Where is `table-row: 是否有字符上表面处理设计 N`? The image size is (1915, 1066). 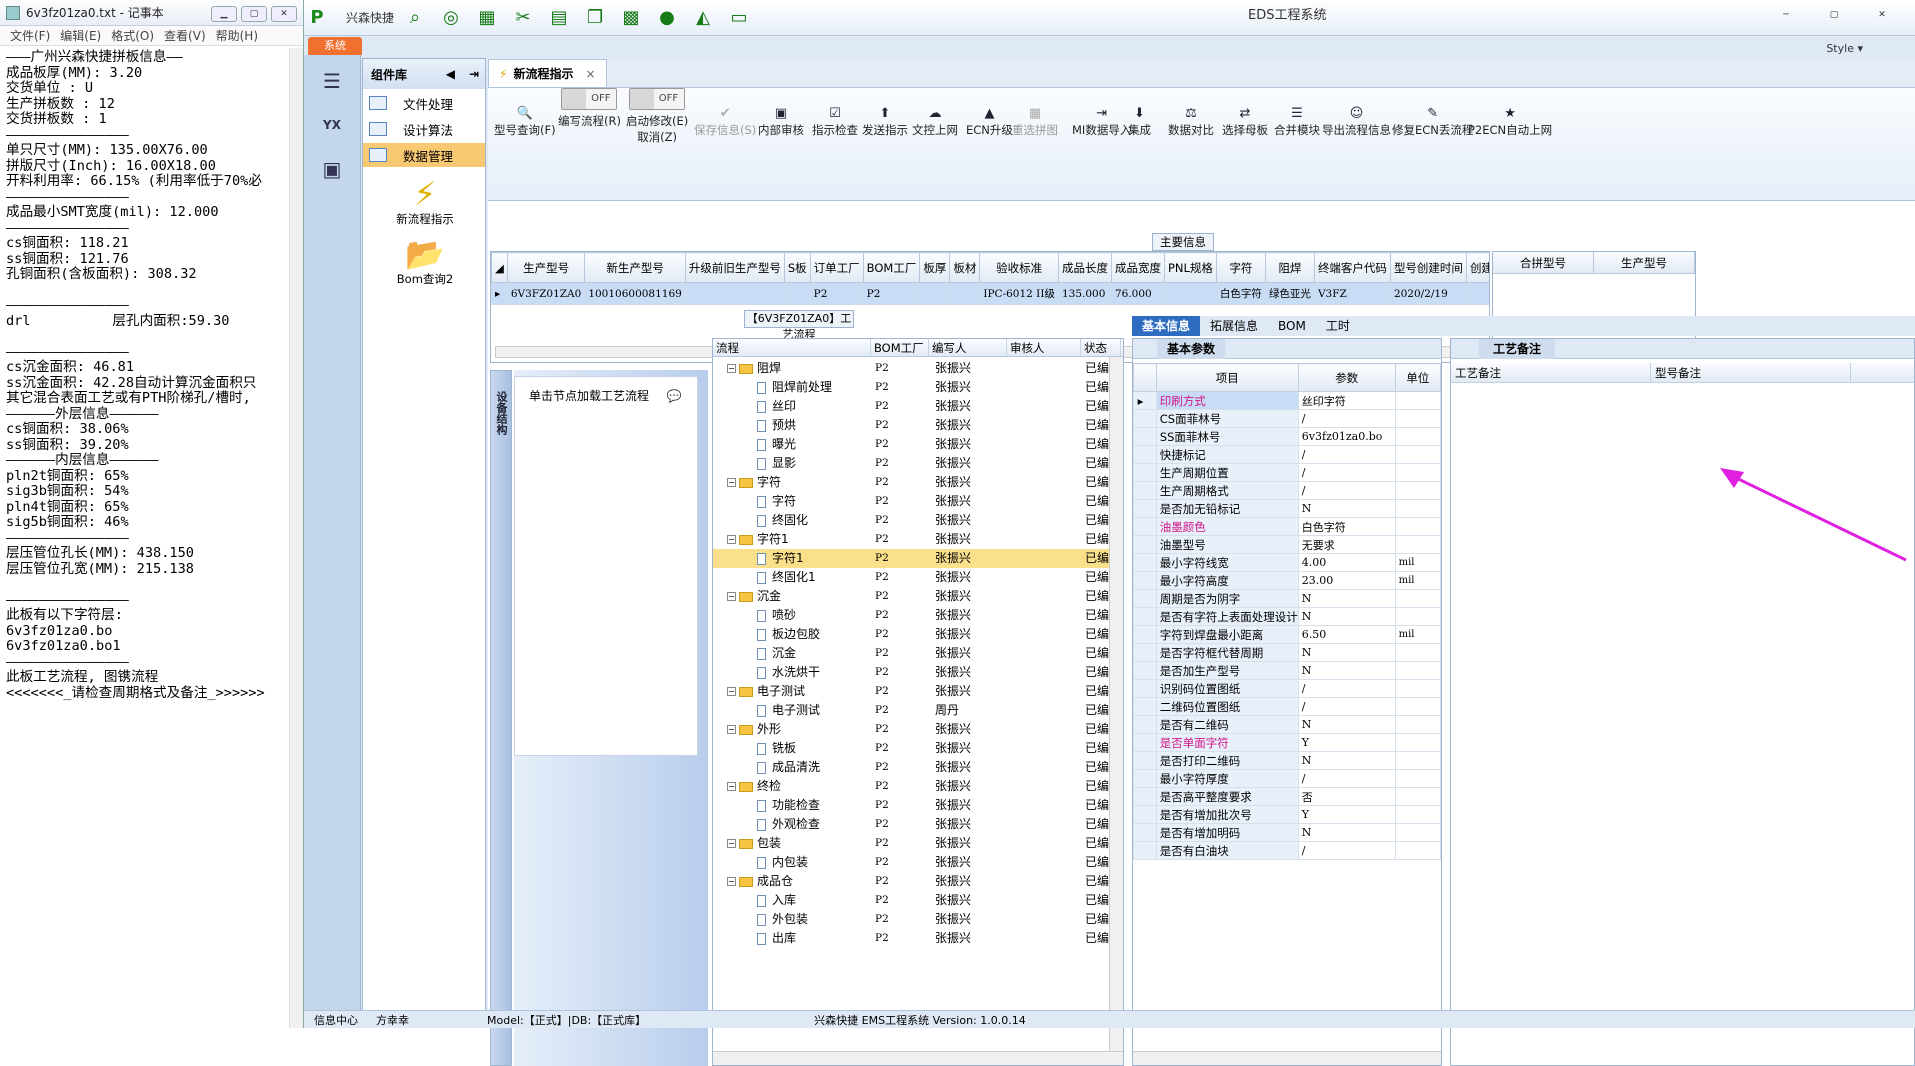
table-row: 是否有字符上表面处理设计 N is located at coordinates (1287, 616).